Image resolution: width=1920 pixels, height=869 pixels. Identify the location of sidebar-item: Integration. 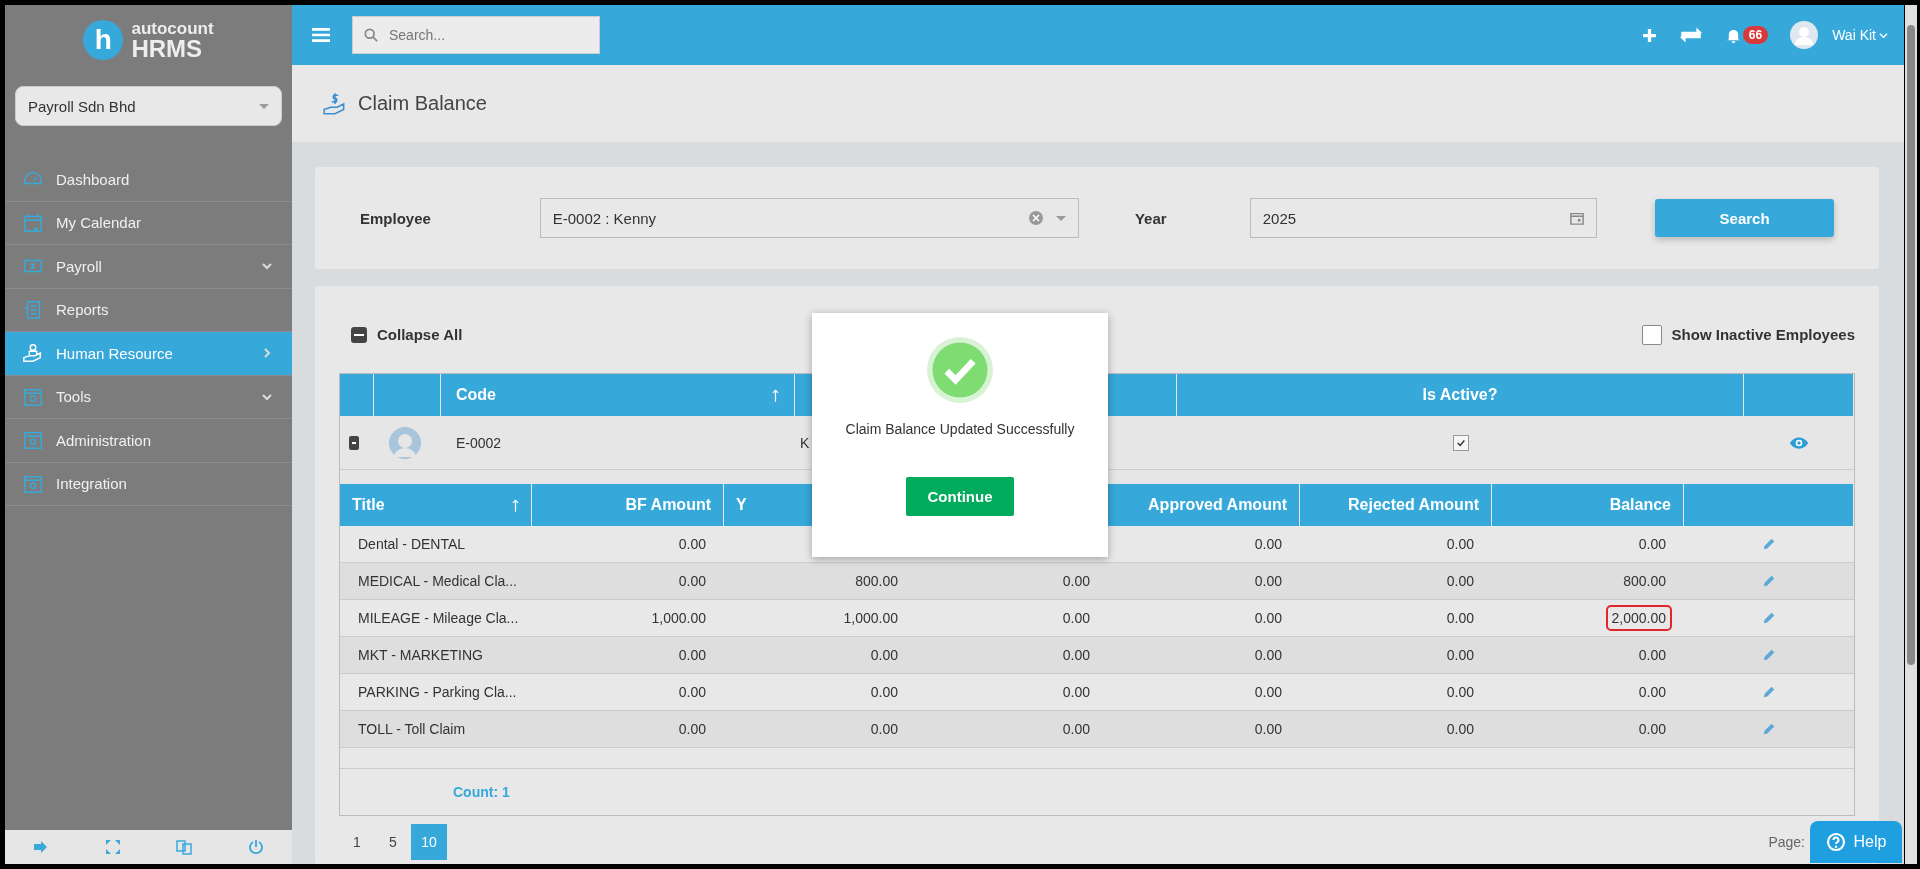
(148, 484).